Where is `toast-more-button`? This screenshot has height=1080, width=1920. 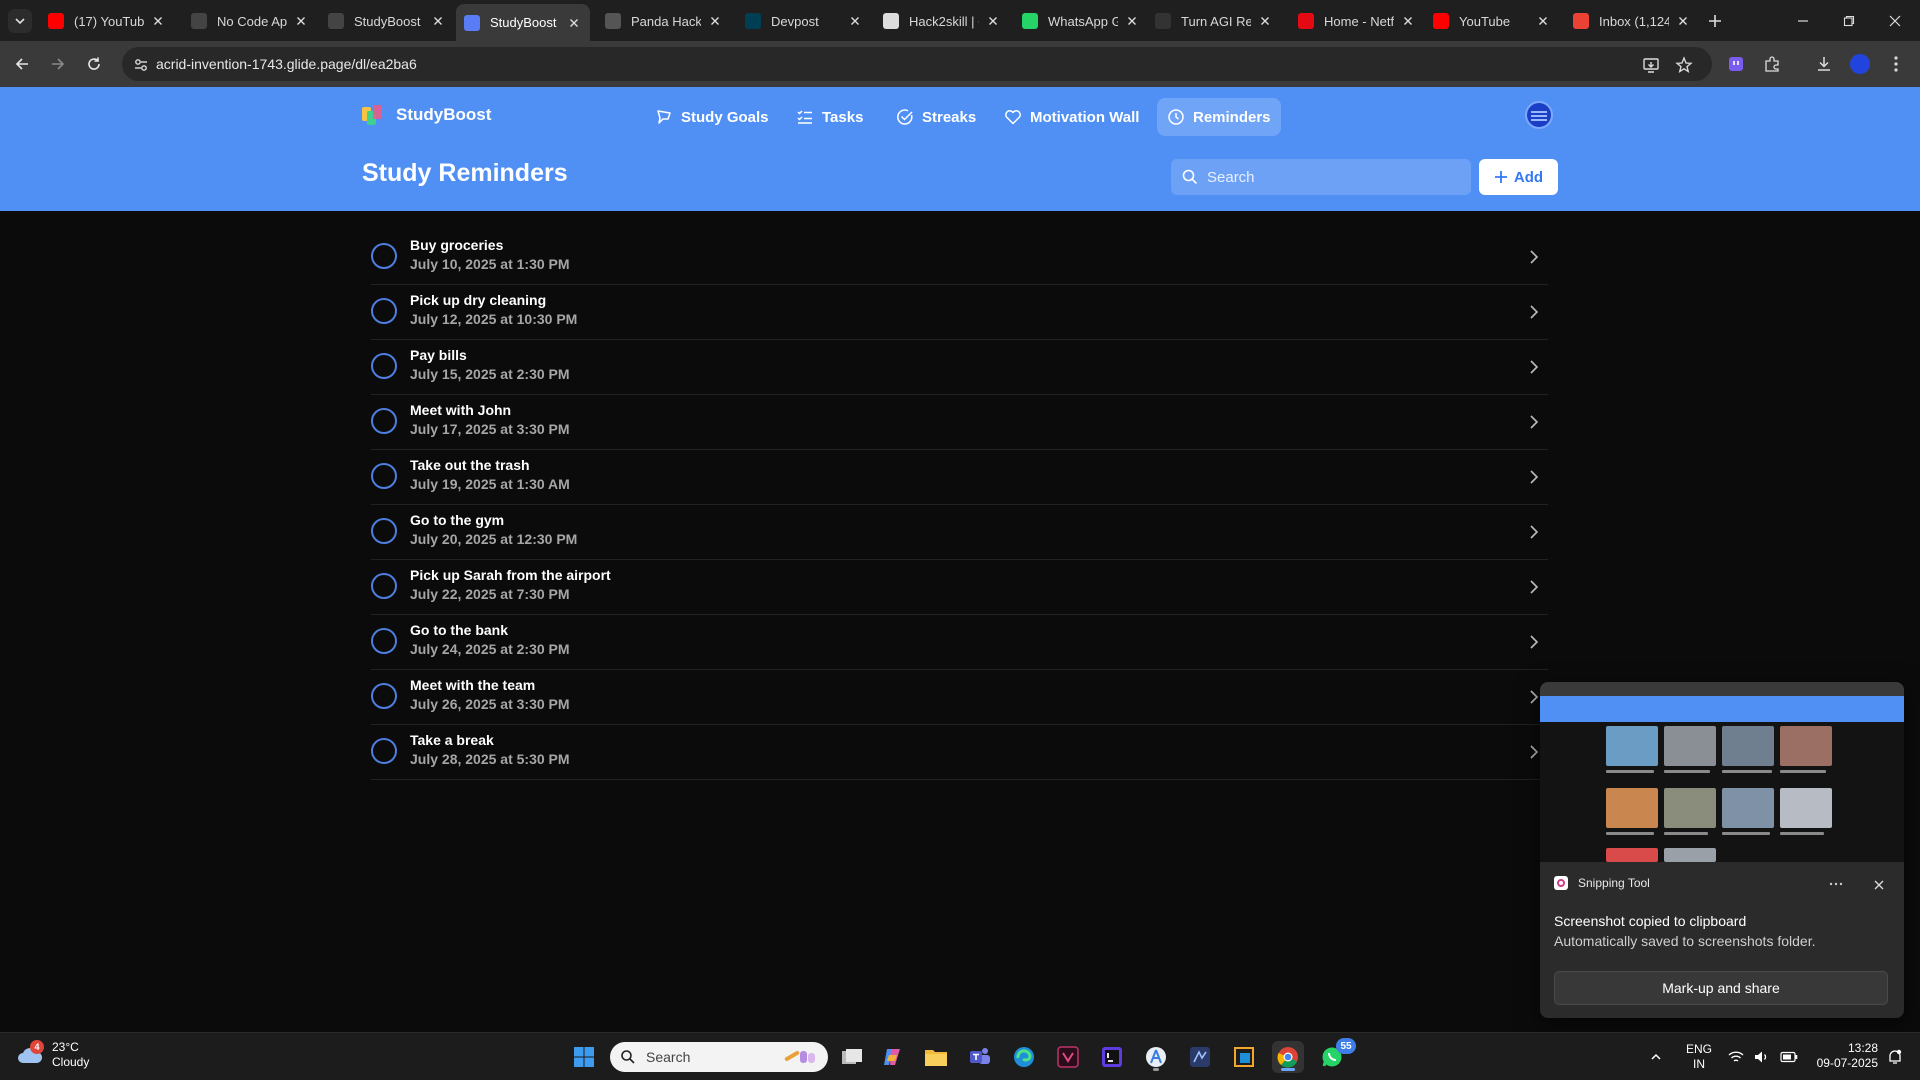
toast-more-button is located at coordinates (1836, 884).